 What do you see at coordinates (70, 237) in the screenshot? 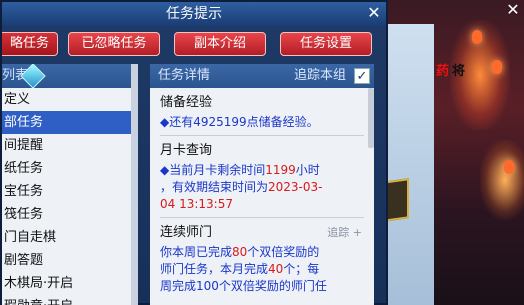
I see `list-item: 门自走棋` at bounding box center [70, 237].